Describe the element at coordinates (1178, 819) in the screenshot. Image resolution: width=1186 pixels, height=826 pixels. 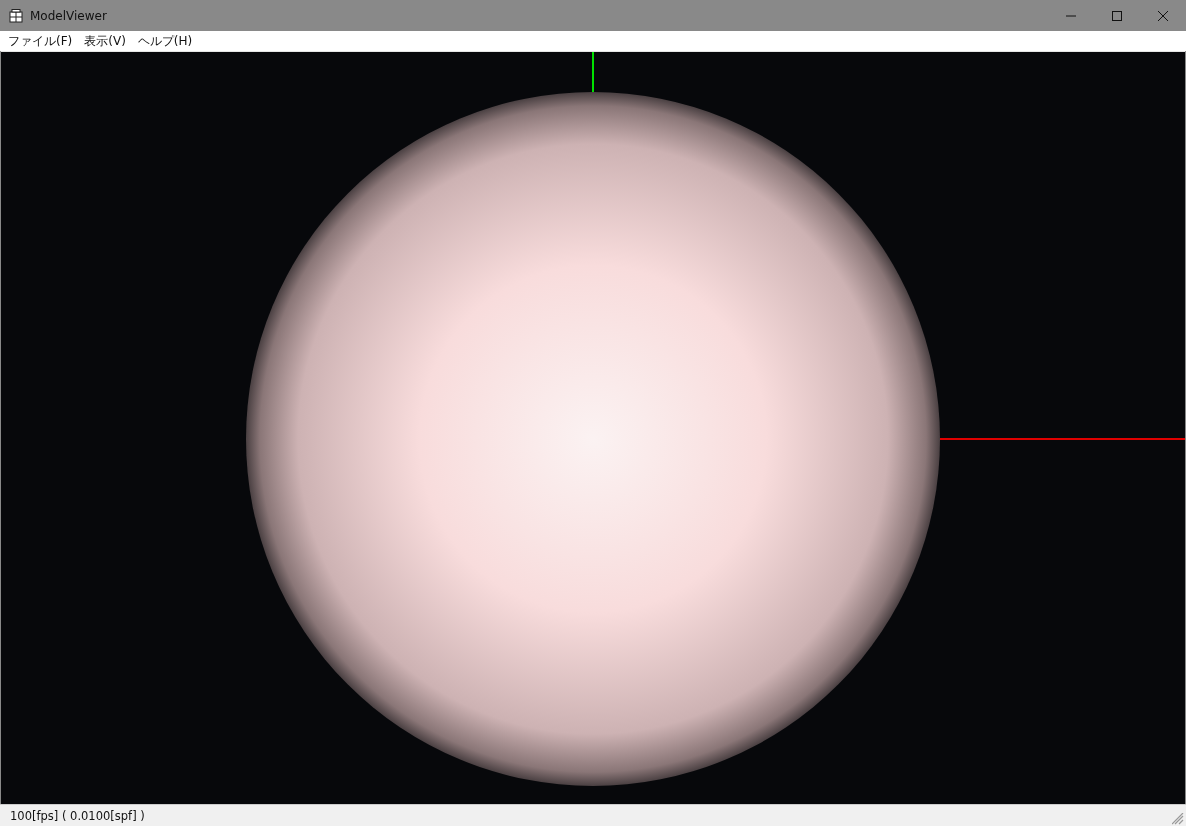
I see `resize-grip-icon` at that location.